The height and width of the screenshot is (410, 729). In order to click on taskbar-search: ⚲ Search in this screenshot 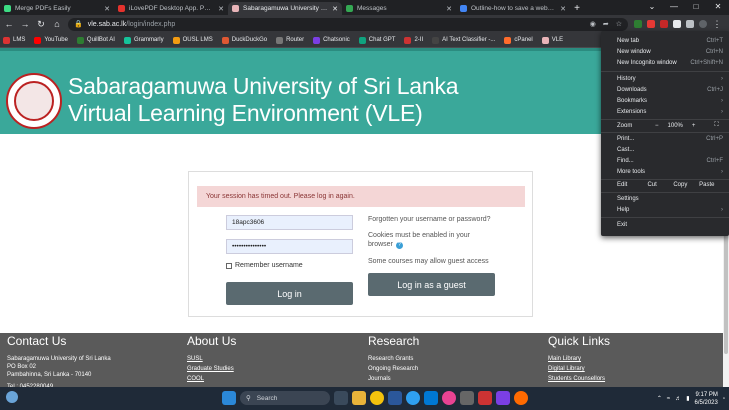, I will do `click(285, 398)`.